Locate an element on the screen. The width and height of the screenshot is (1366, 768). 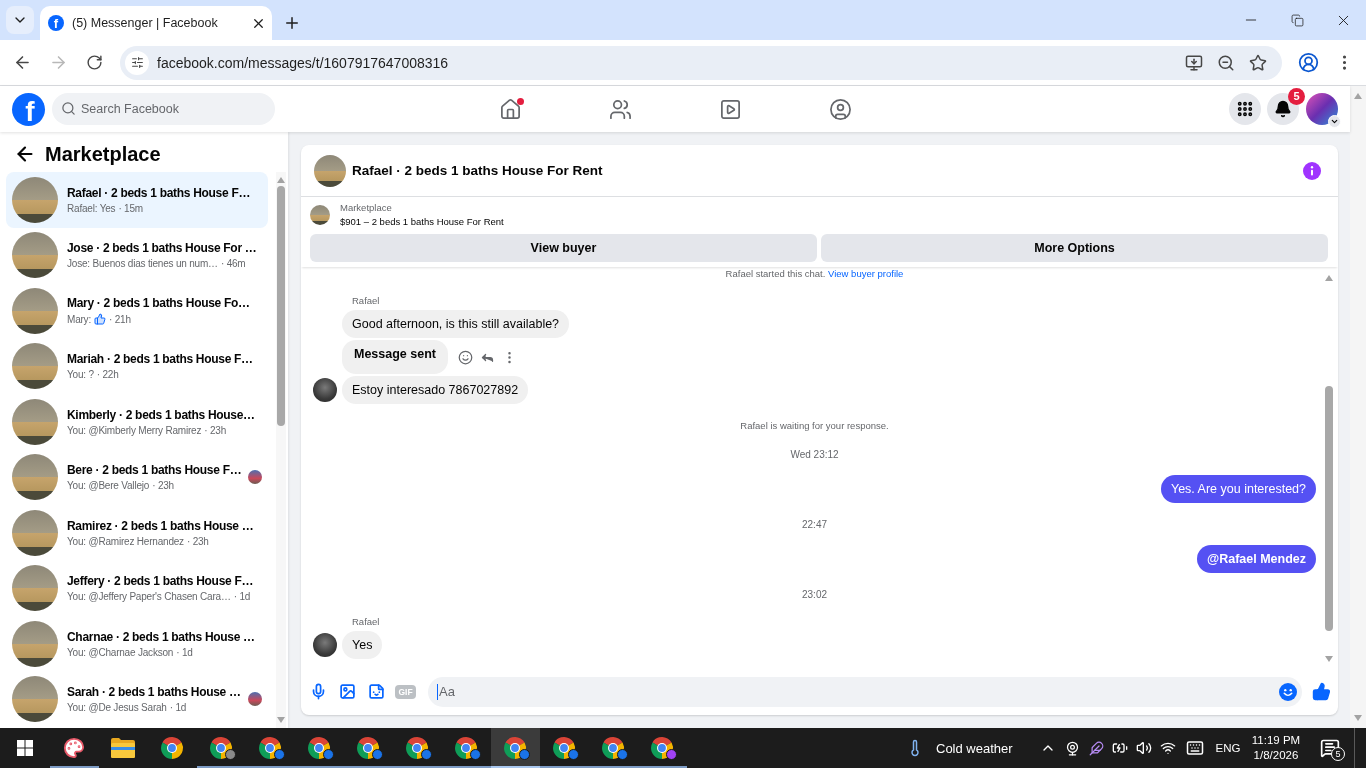
grid-icon is located at coordinates (1245, 109).